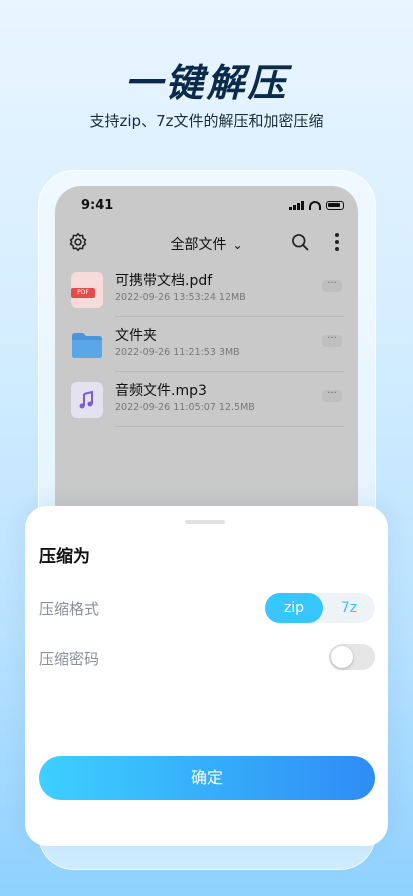  I want to click on search-icon, so click(300, 242).